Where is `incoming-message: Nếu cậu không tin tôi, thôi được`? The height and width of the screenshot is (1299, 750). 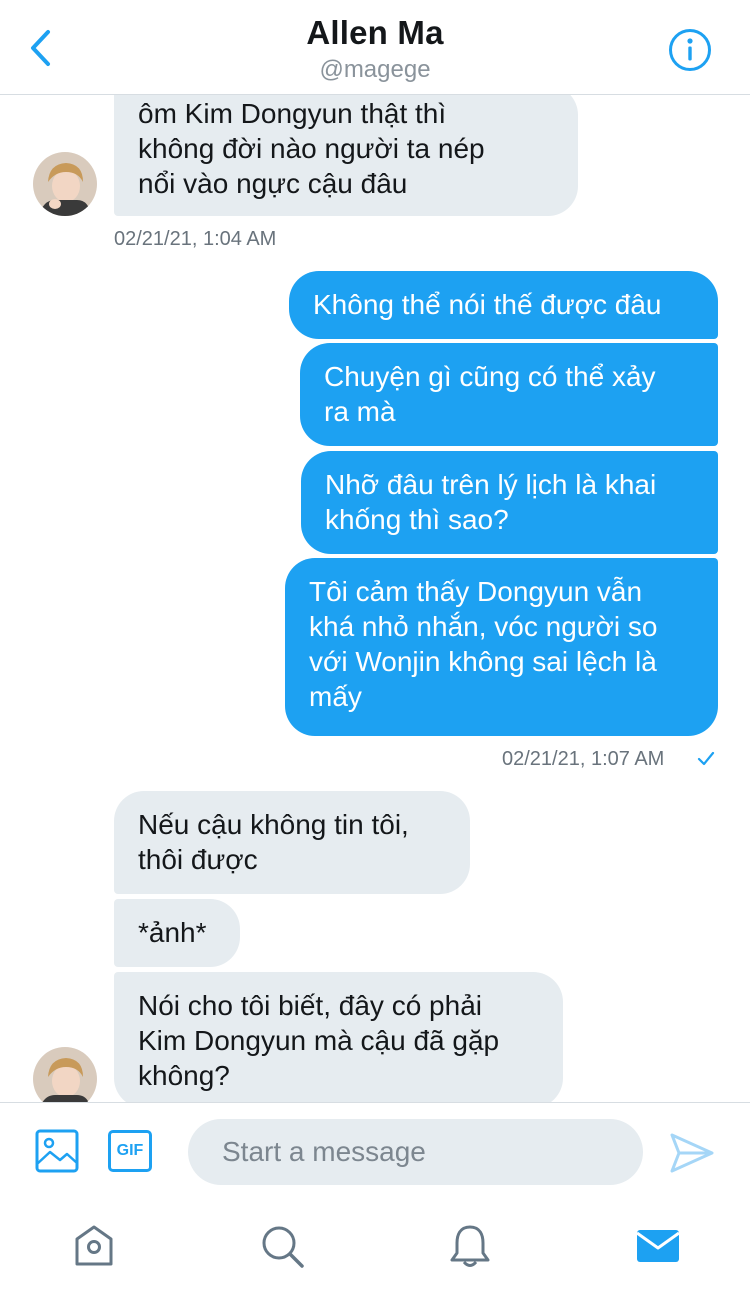
incoming-message: Nếu cậu không tin tôi, thôi được is located at coordinates (292, 842).